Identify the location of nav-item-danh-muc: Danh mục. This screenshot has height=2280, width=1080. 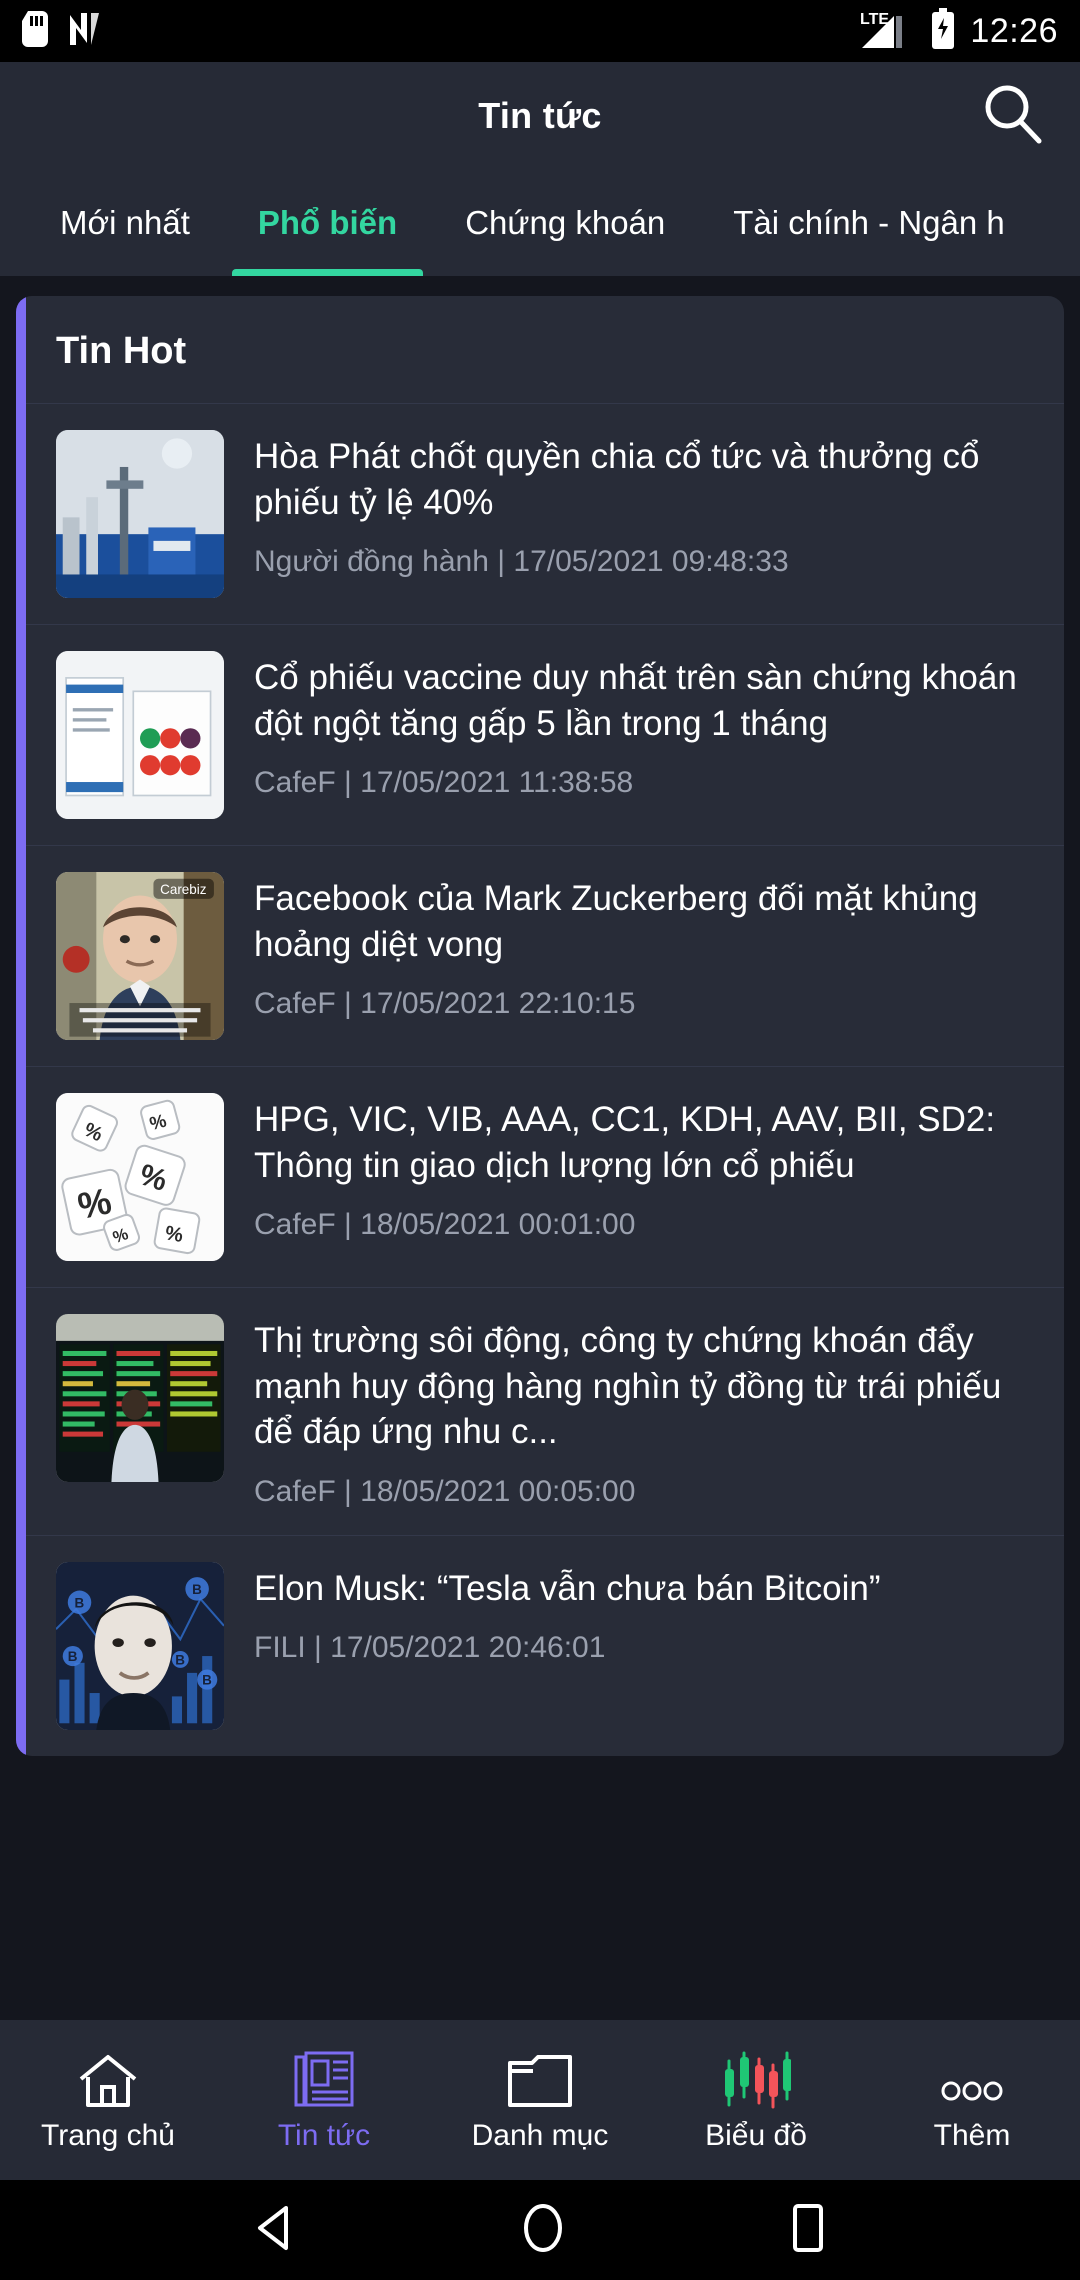
(540, 2100).